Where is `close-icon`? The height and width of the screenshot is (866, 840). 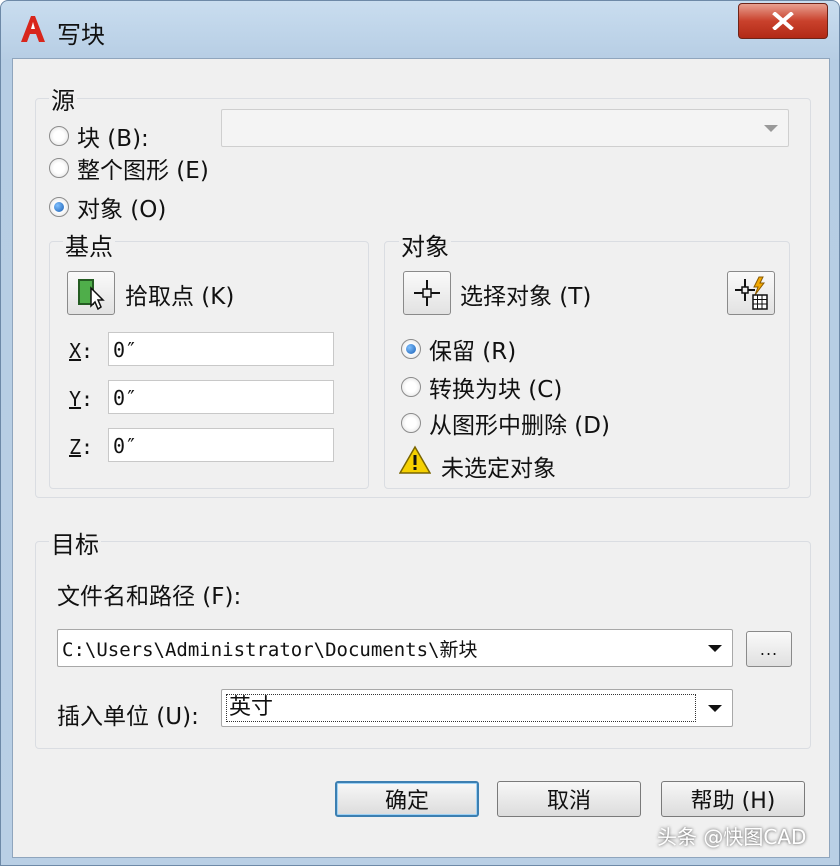
close-icon is located at coordinates (783, 21).